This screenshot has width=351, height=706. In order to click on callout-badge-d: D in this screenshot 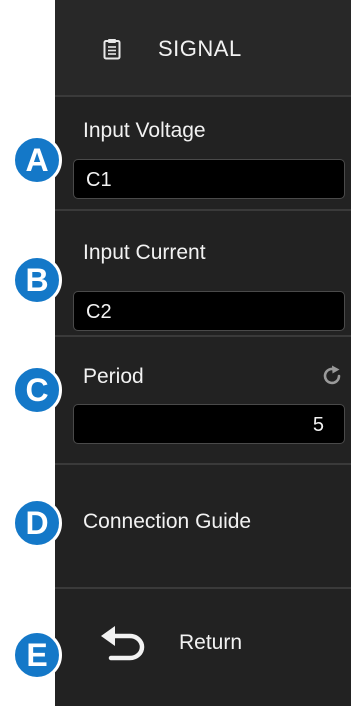, I will do `click(37, 523)`.